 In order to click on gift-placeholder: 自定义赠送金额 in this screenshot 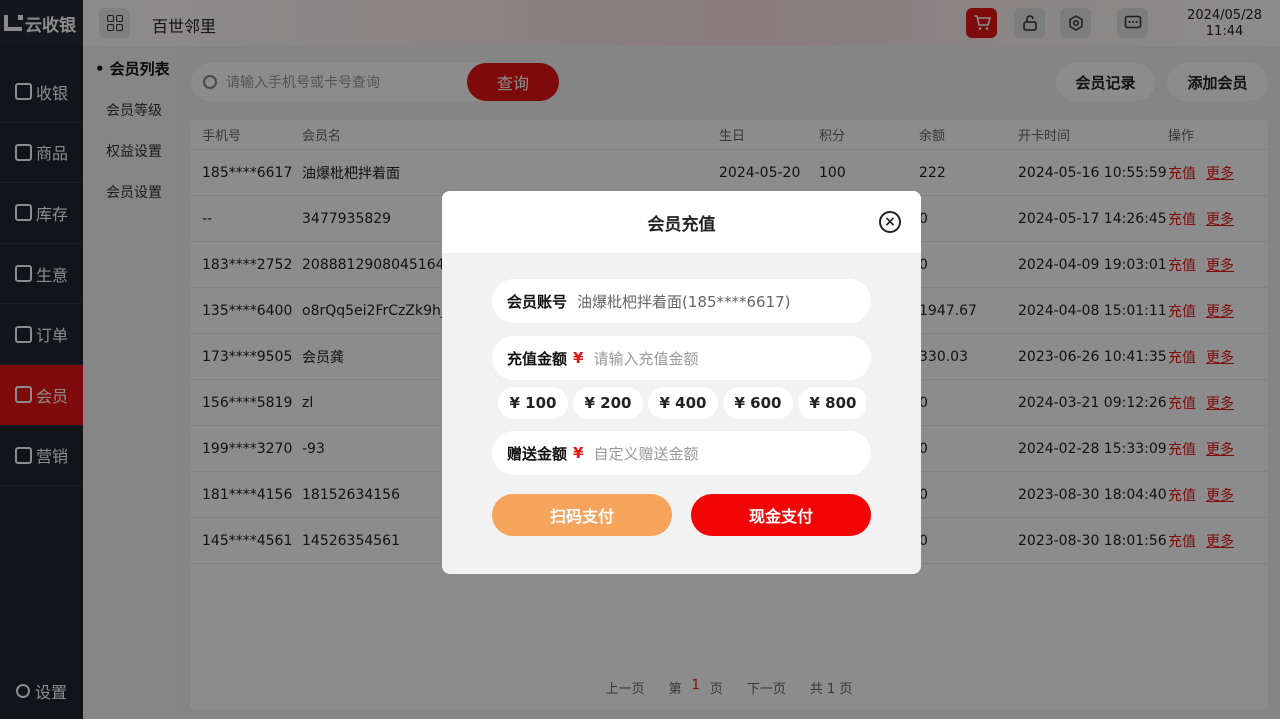, I will do `click(646, 453)`.